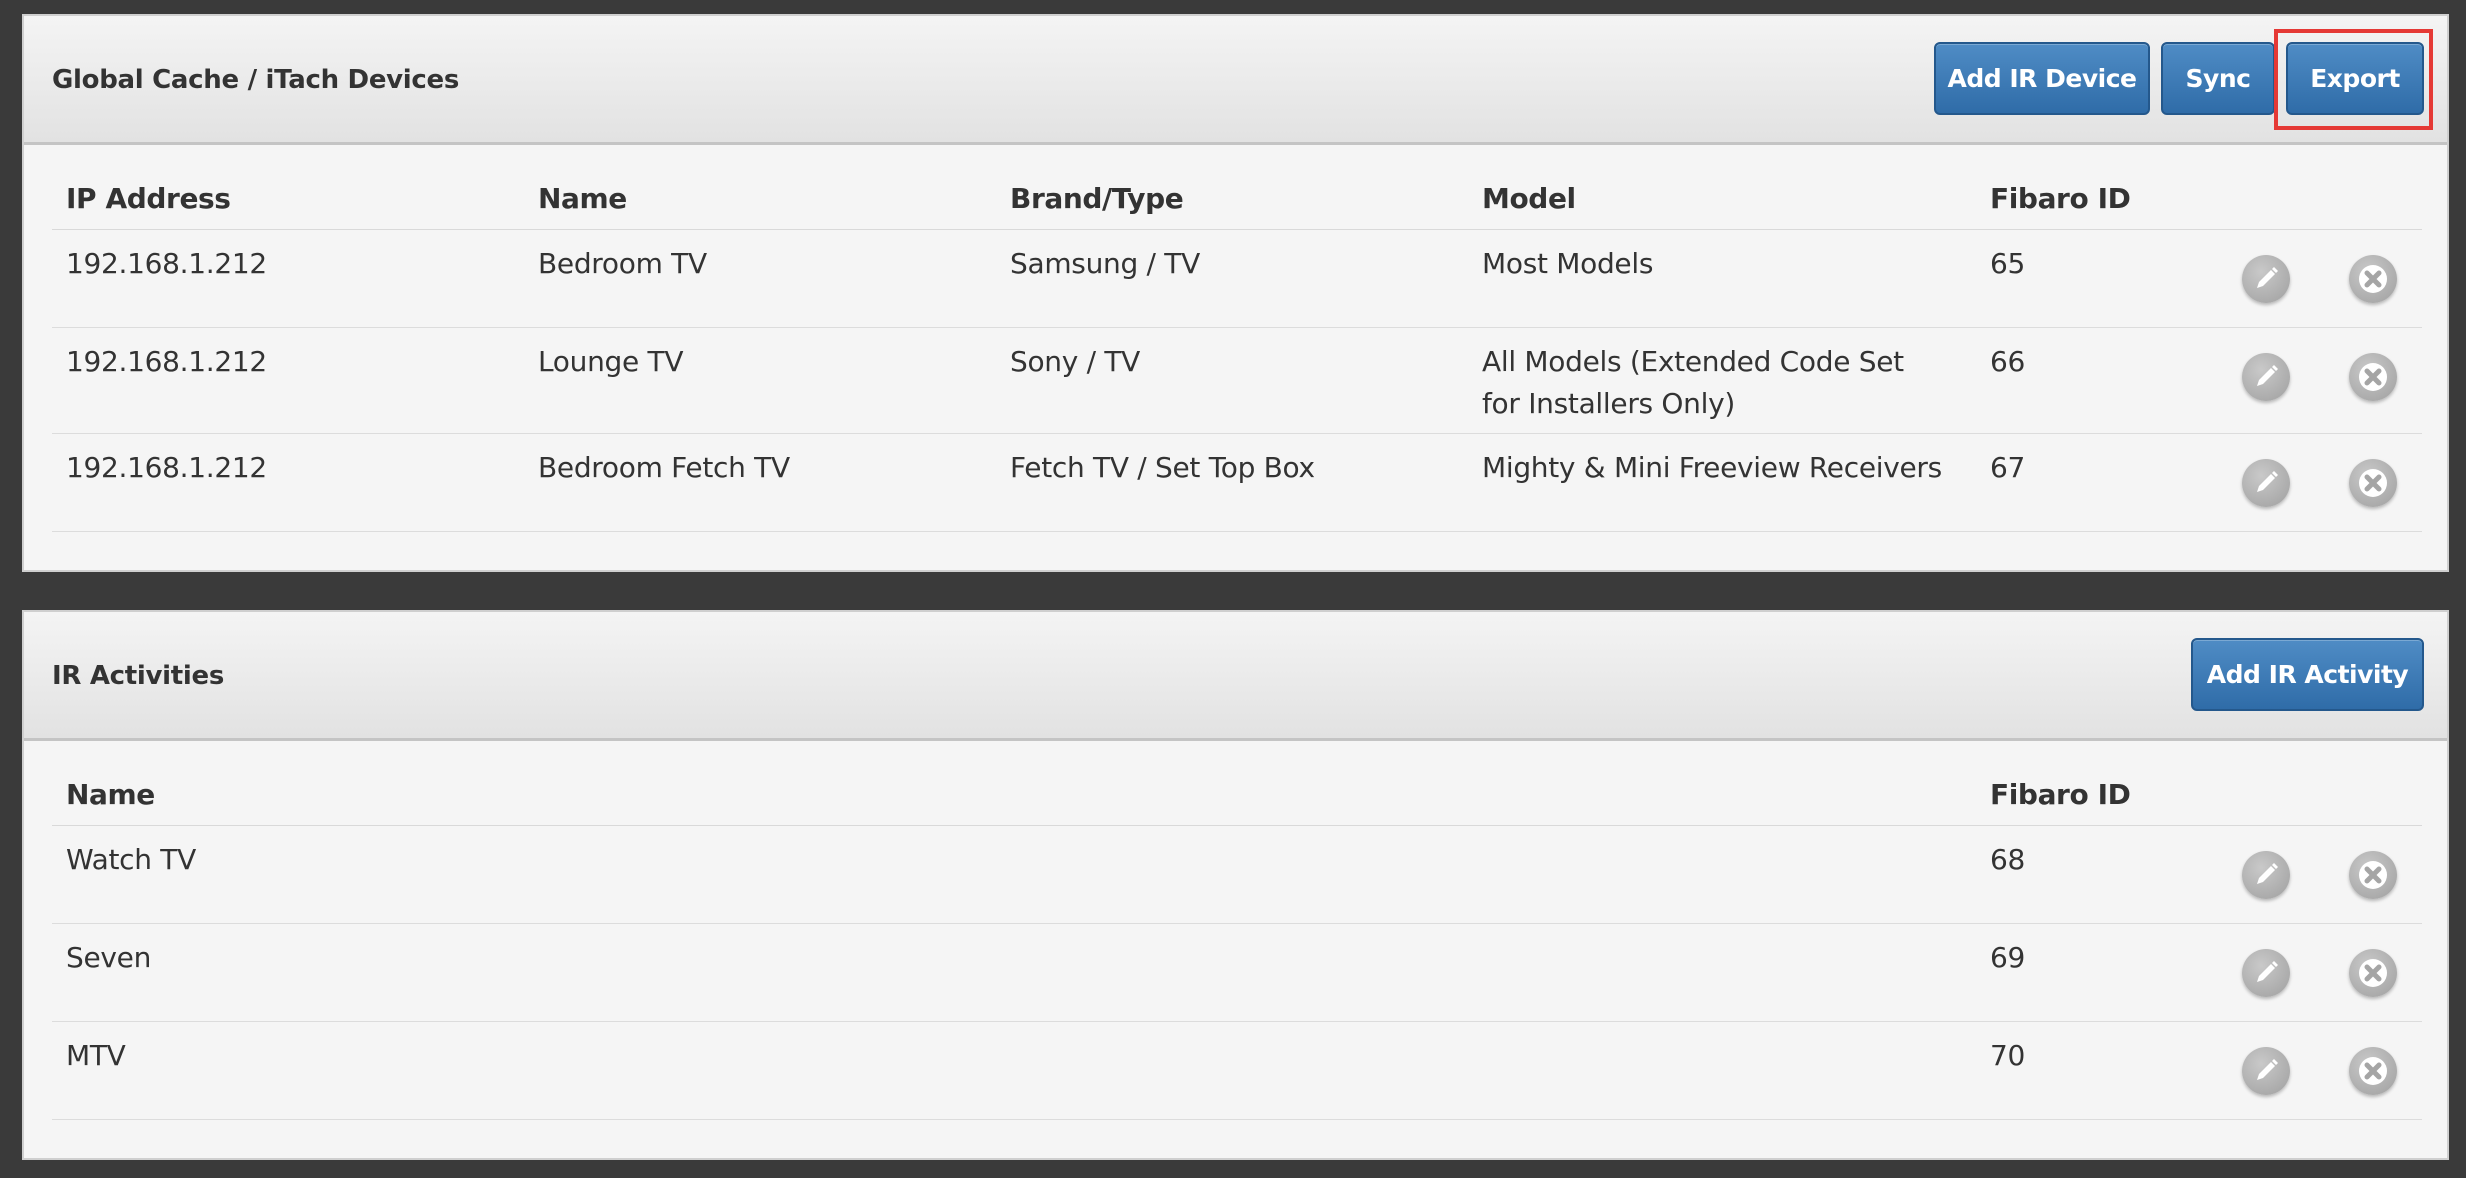 This screenshot has width=2466, height=1178. I want to click on add-ir-activity-button: Add IR Activity, so click(2307, 674).